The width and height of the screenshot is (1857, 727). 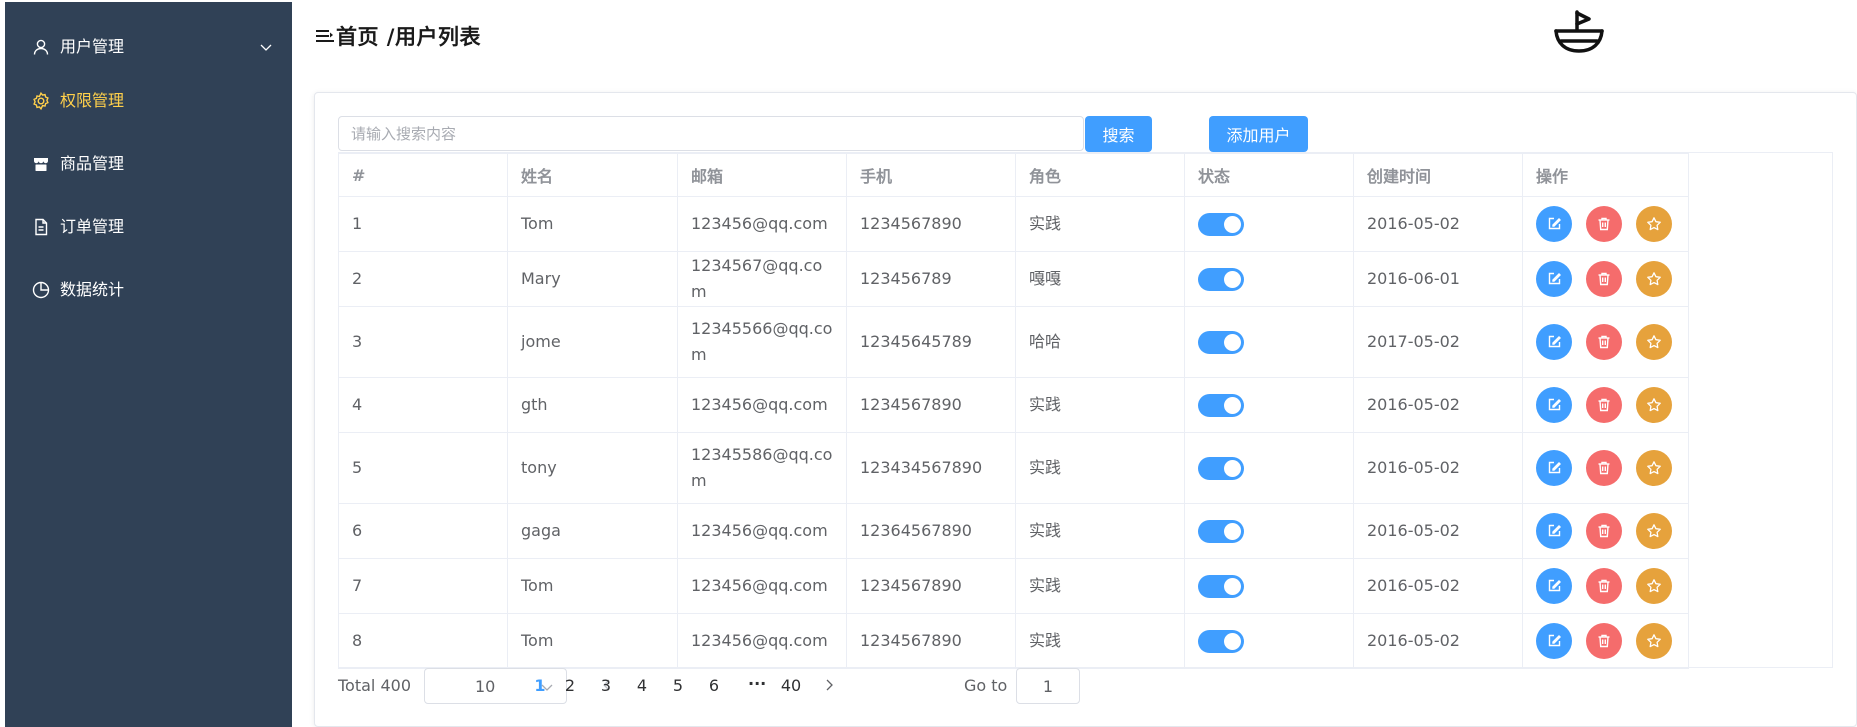 I want to click on cell-created: 2016-05-02, so click(x=1438, y=531).